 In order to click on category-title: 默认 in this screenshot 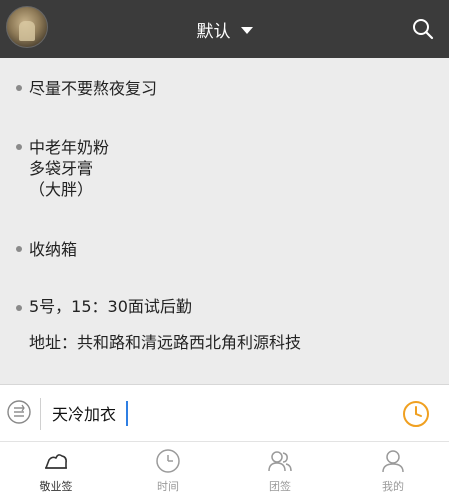, I will do `click(213, 31)`.